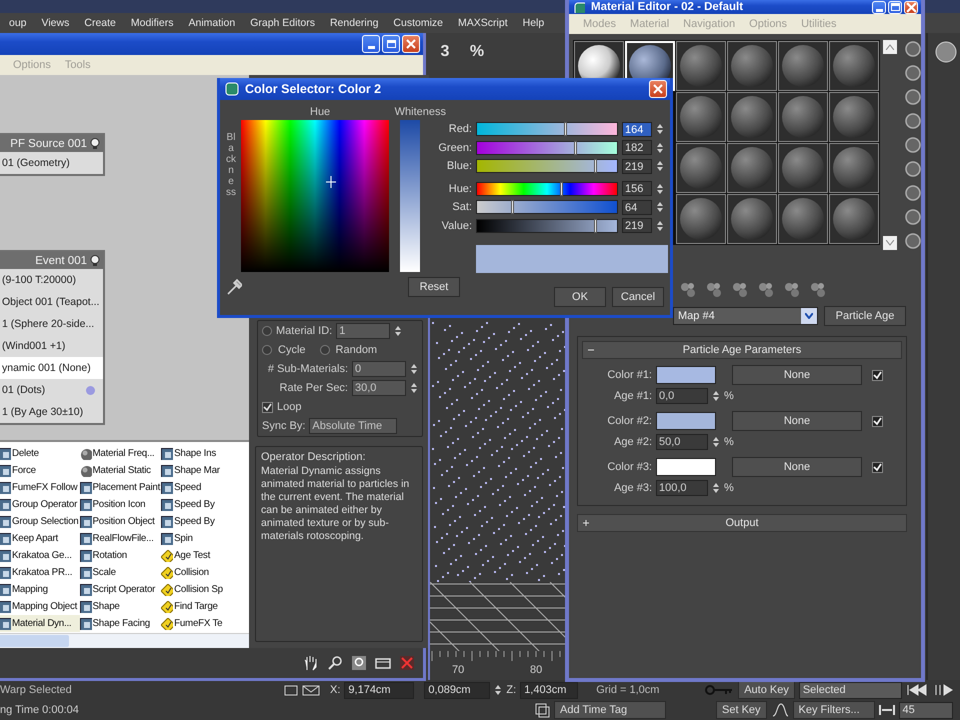  What do you see at coordinates (40, 589) in the screenshot?
I see `depot-item: Mapping` at bounding box center [40, 589].